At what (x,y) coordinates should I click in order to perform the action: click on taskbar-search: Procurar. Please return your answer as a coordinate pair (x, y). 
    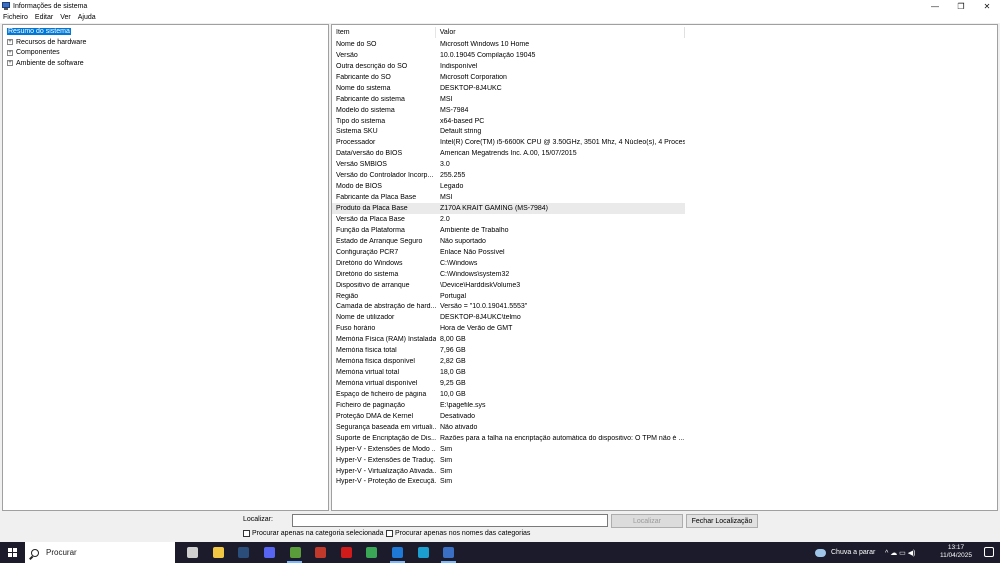
    Looking at the image, I should click on (100, 552).